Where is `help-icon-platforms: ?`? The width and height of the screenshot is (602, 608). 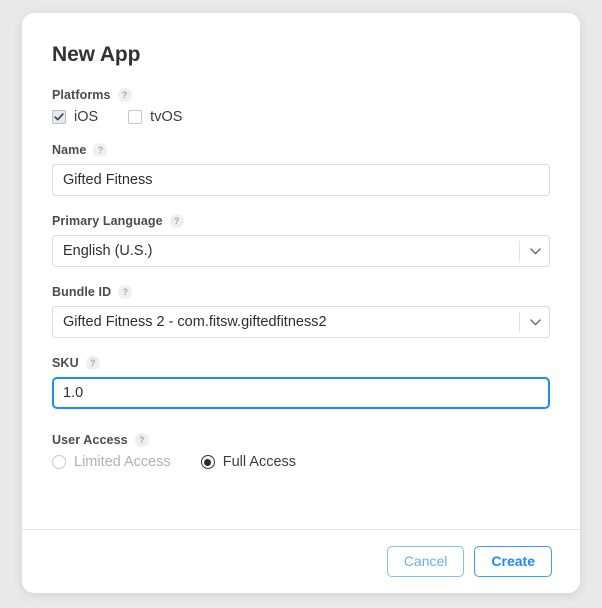 help-icon-platforms: ? is located at coordinates (124, 95).